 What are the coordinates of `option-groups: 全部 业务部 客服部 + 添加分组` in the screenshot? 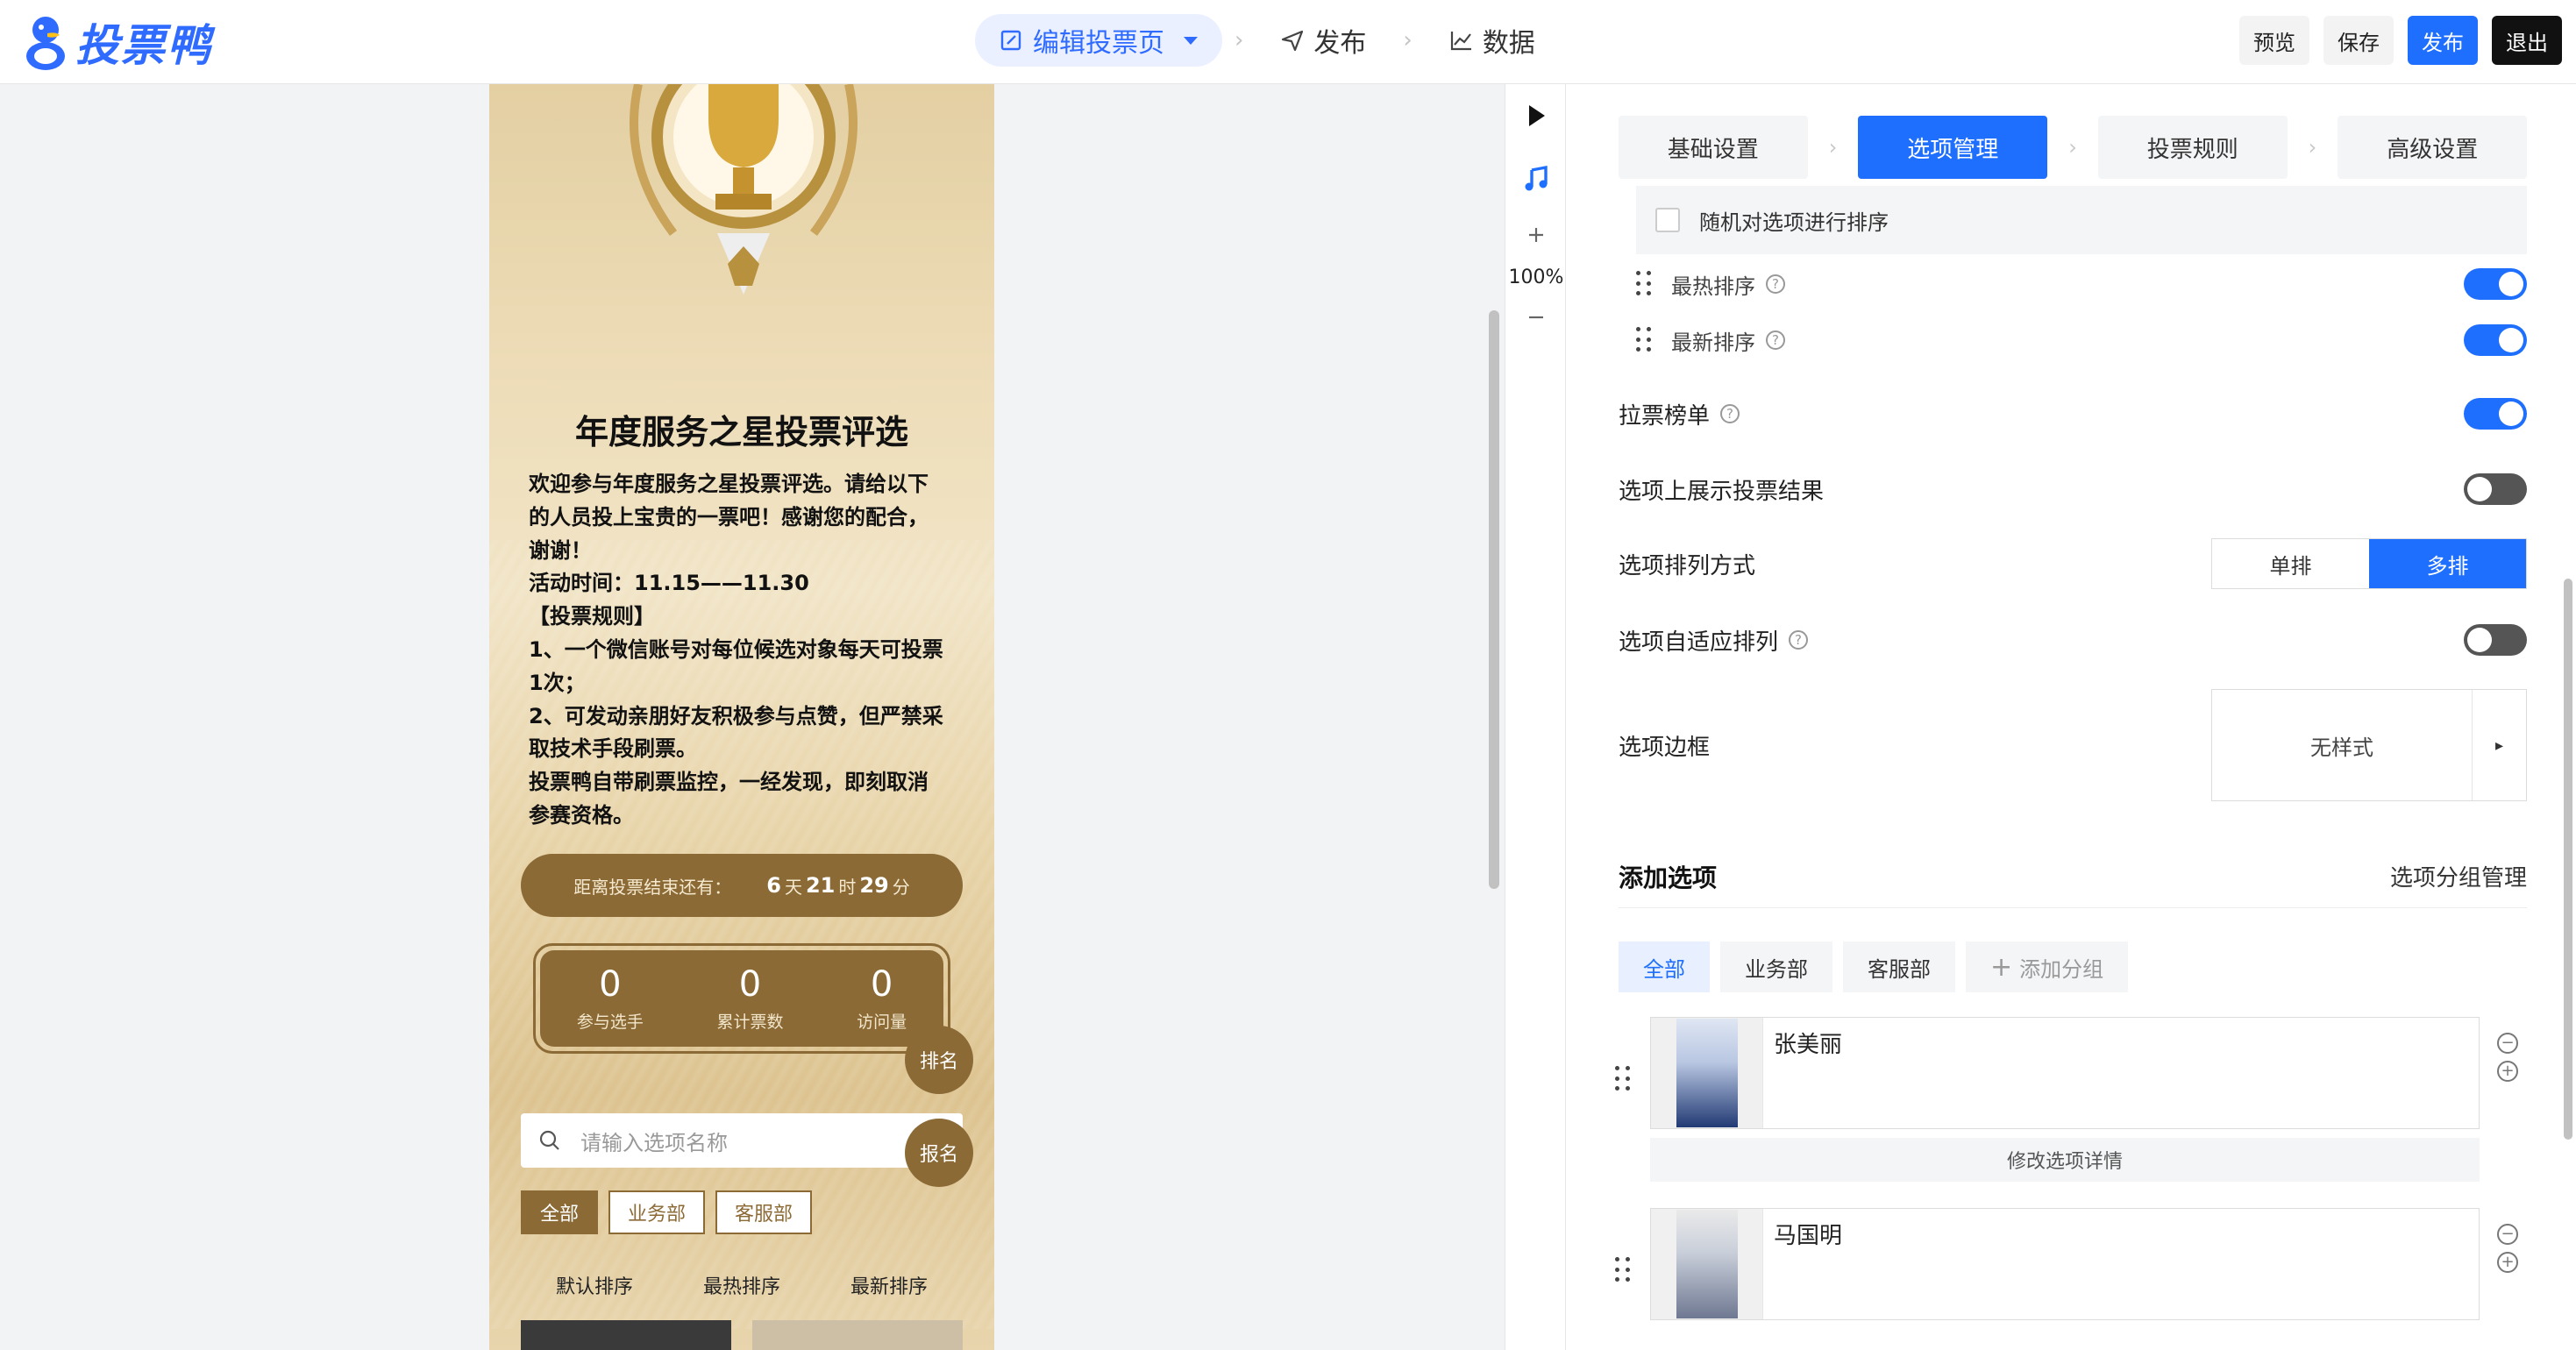 It's located at (1874, 967).